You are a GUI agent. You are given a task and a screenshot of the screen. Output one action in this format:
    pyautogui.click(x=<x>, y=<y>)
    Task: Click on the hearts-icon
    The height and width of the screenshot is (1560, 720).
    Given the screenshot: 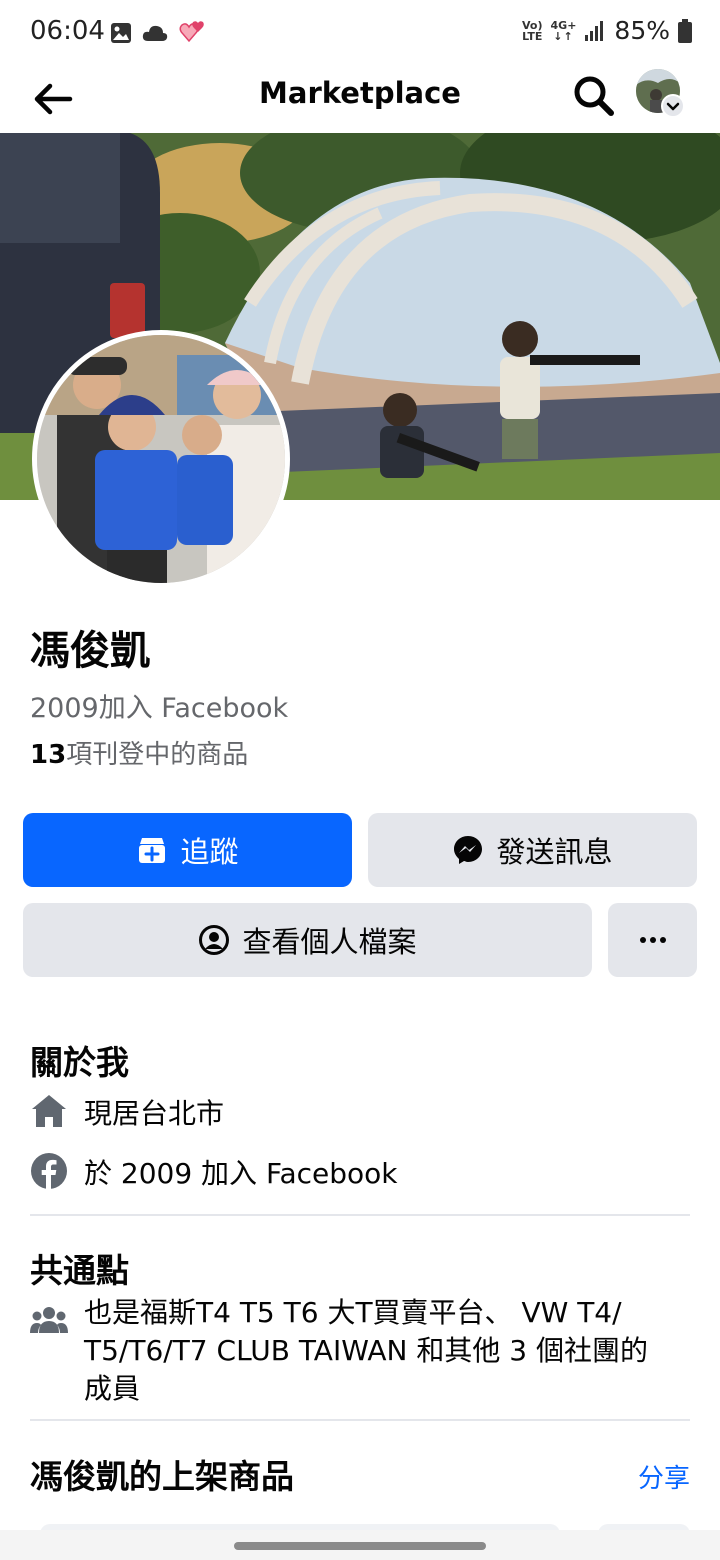 What is the action you would take?
    pyautogui.click(x=191, y=32)
    